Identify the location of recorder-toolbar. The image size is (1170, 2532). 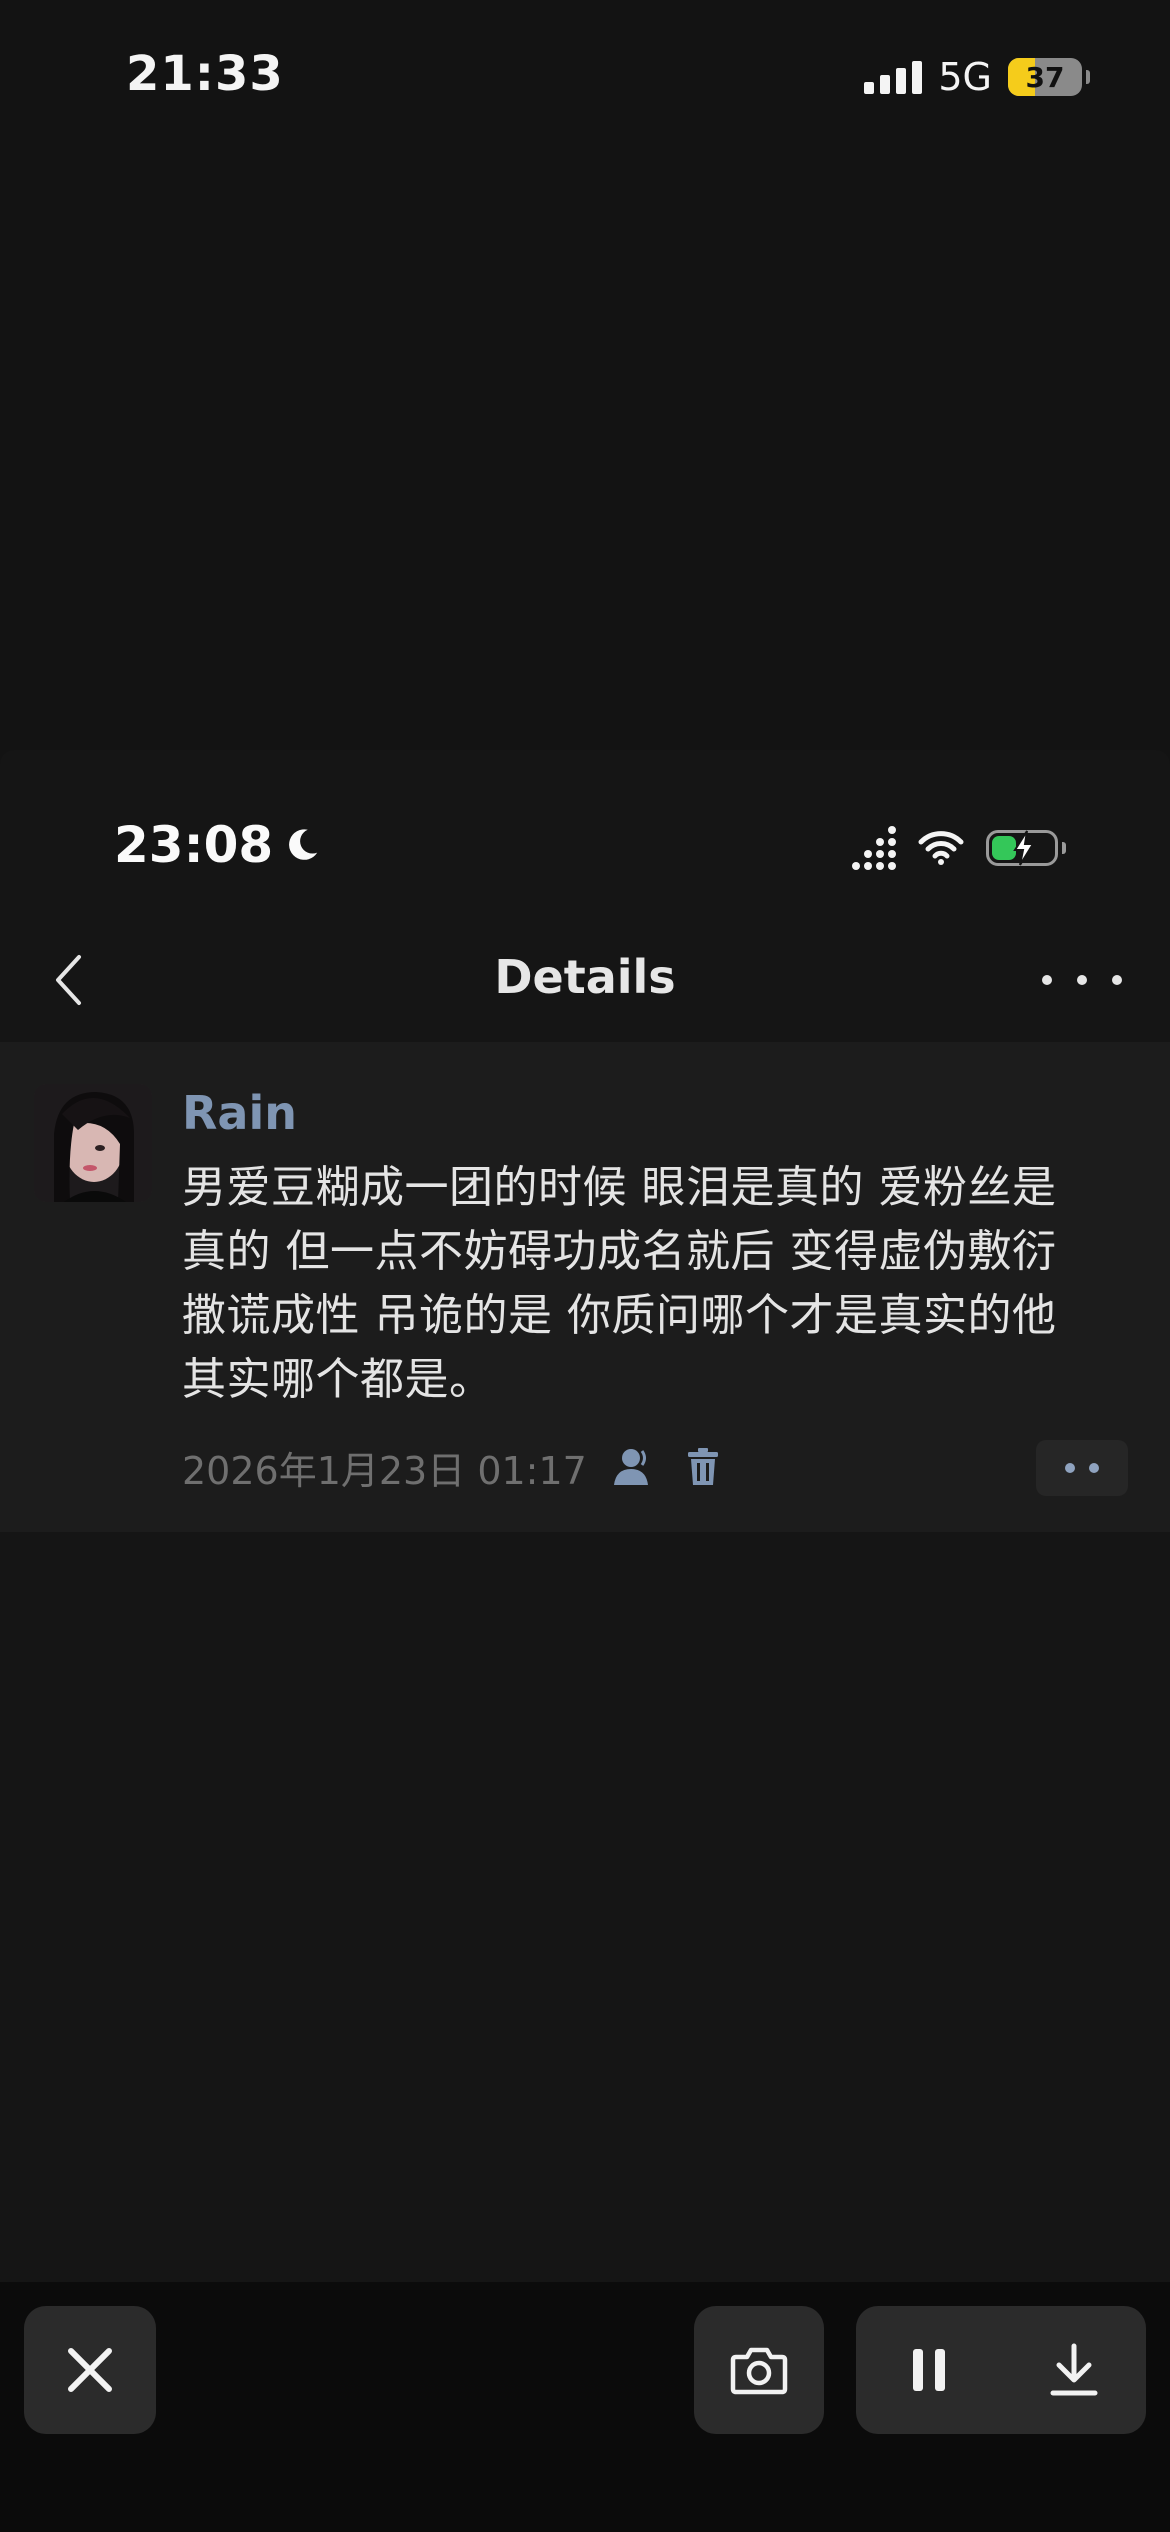
(585, 2407).